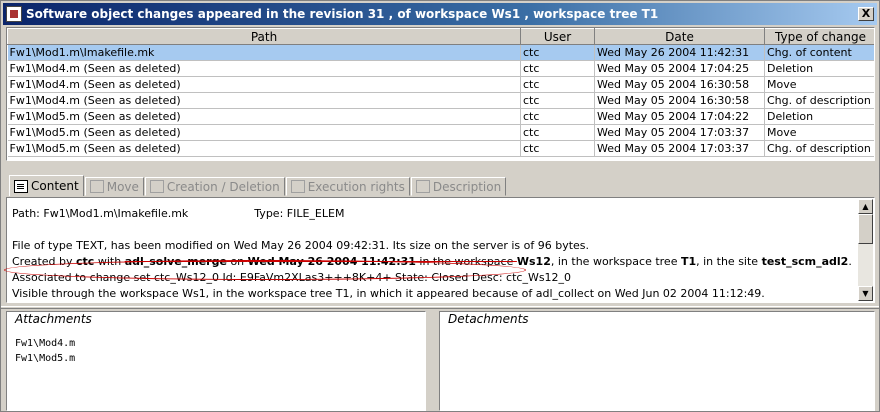 The width and height of the screenshot is (880, 412). Describe the element at coordinates (440, 307) in the screenshot. I see `divider` at that location.